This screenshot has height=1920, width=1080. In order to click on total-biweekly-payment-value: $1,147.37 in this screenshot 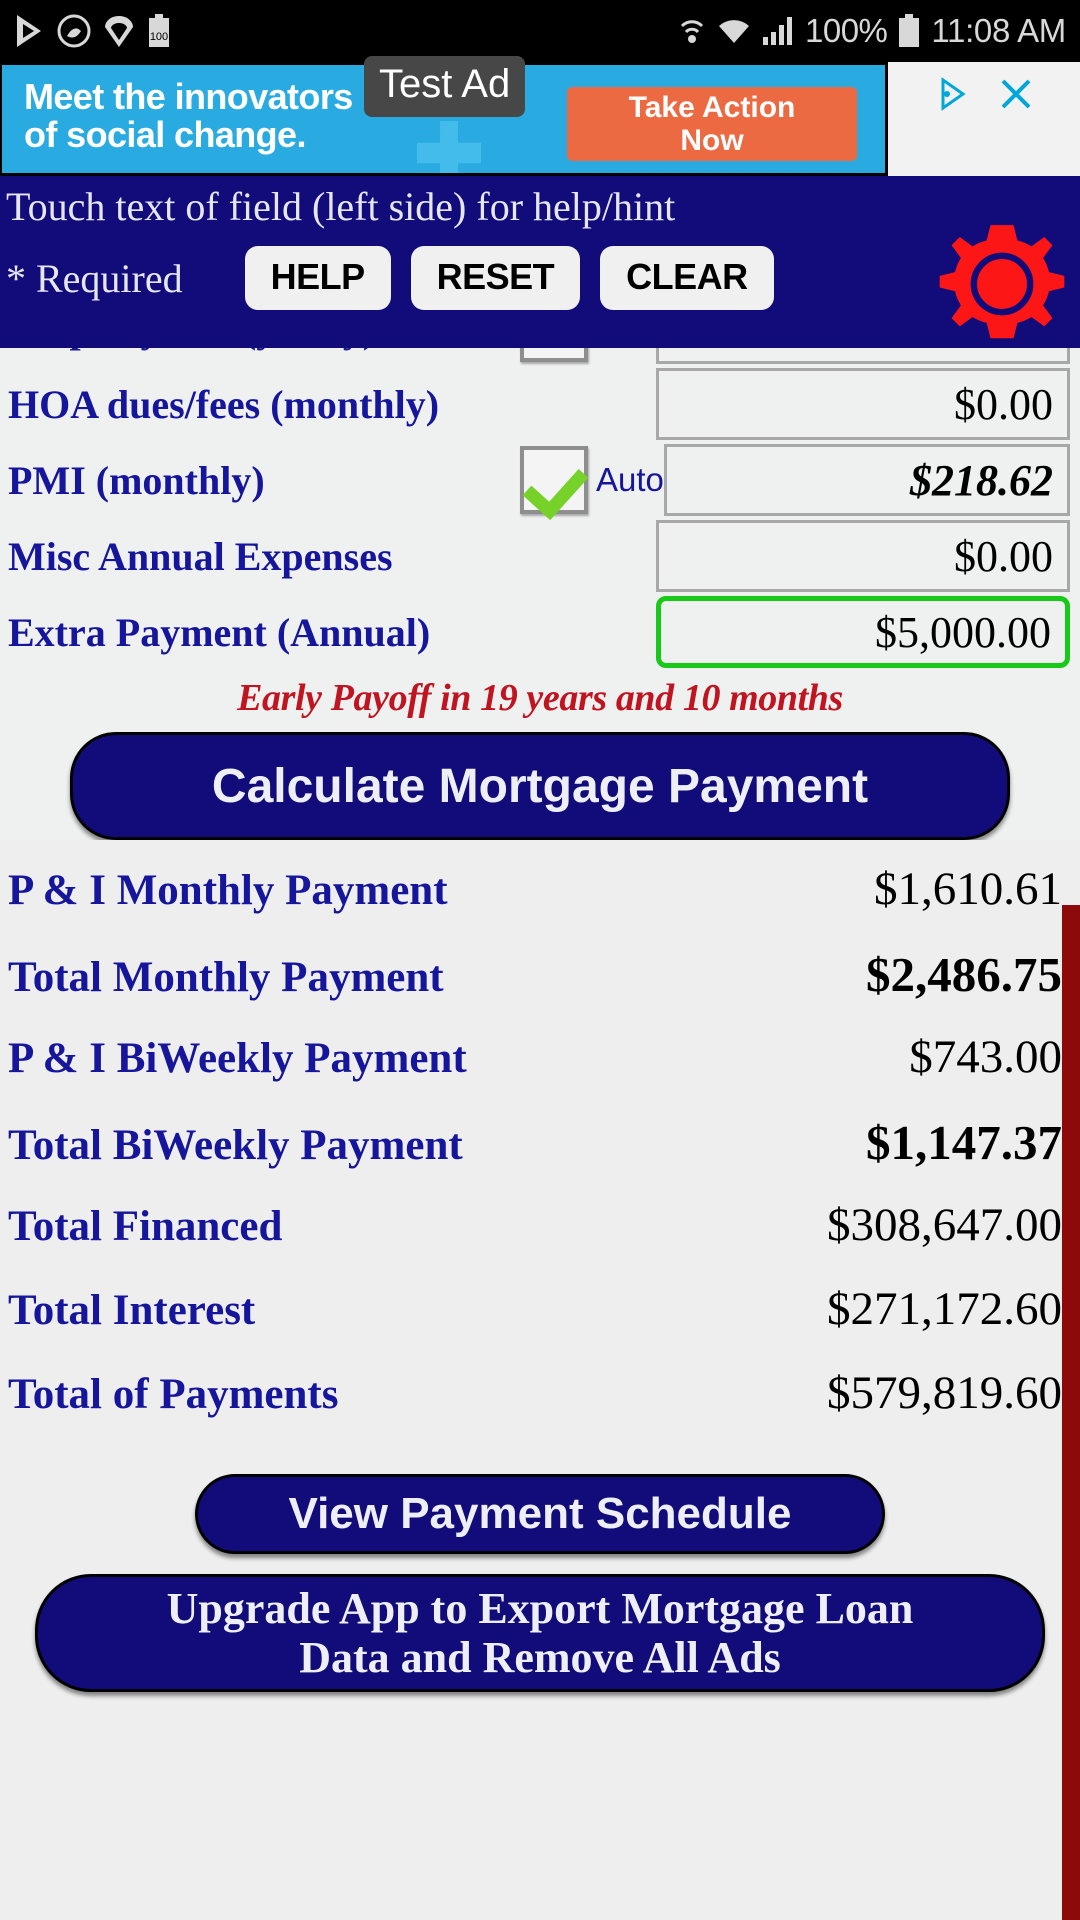, I will do `click(964, 1142)`.